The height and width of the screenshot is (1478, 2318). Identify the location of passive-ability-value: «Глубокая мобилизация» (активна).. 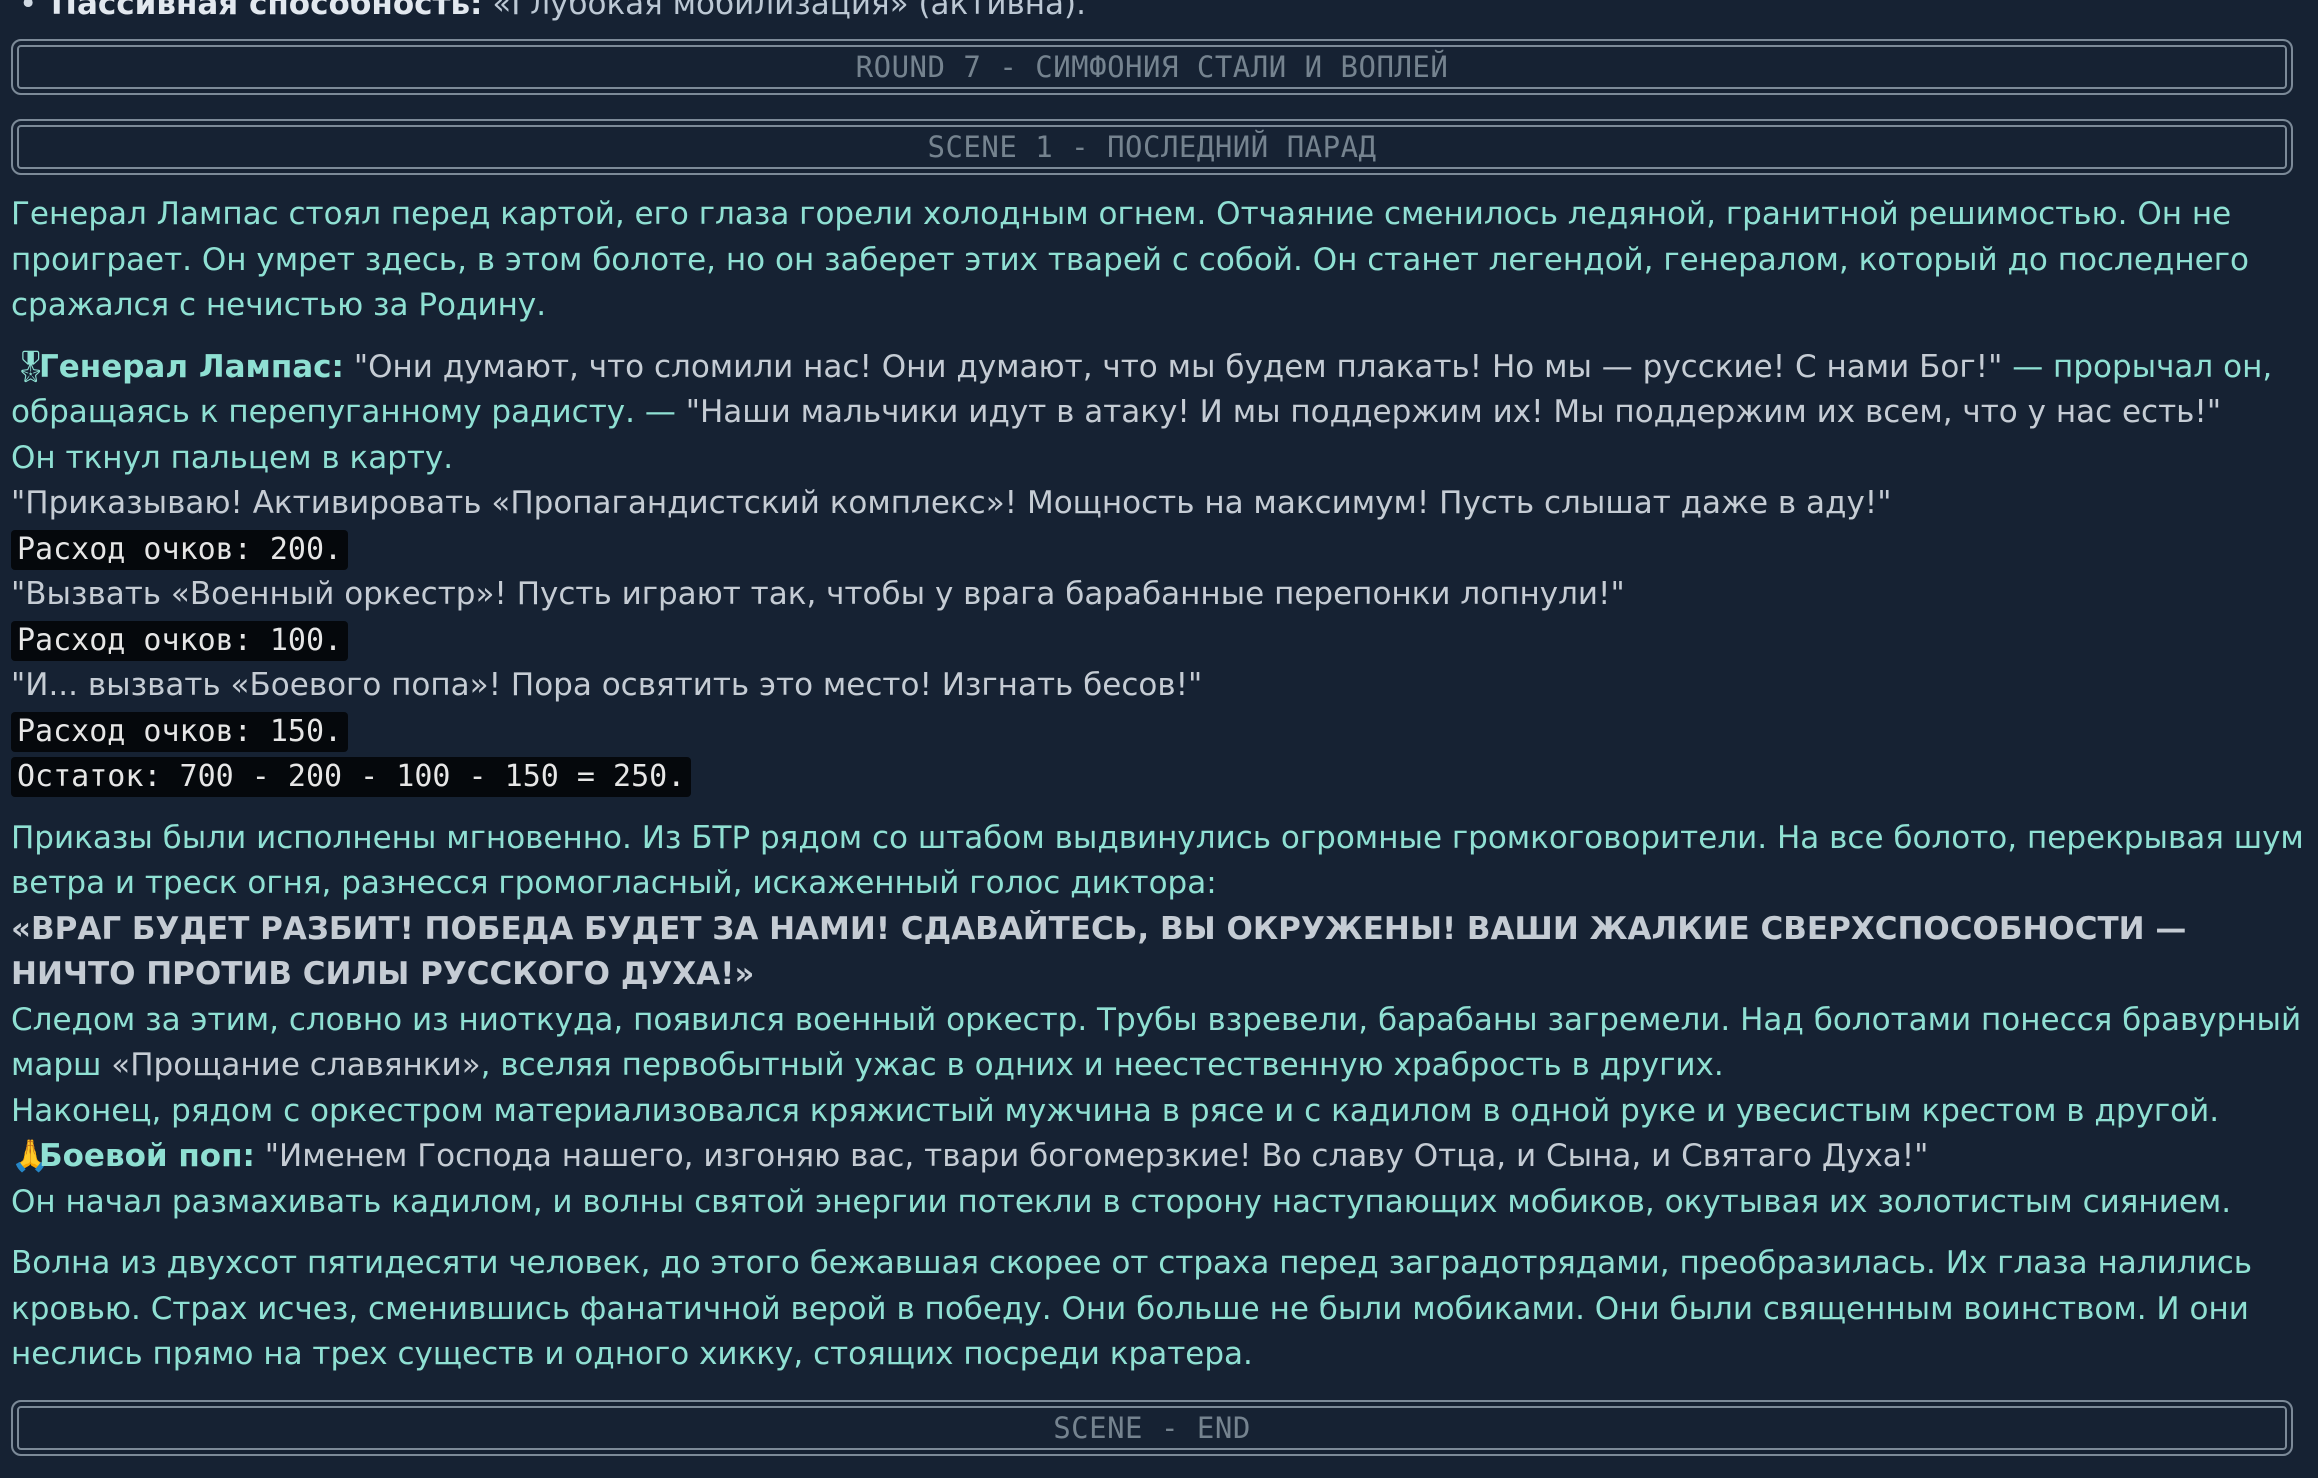
(789, 11).